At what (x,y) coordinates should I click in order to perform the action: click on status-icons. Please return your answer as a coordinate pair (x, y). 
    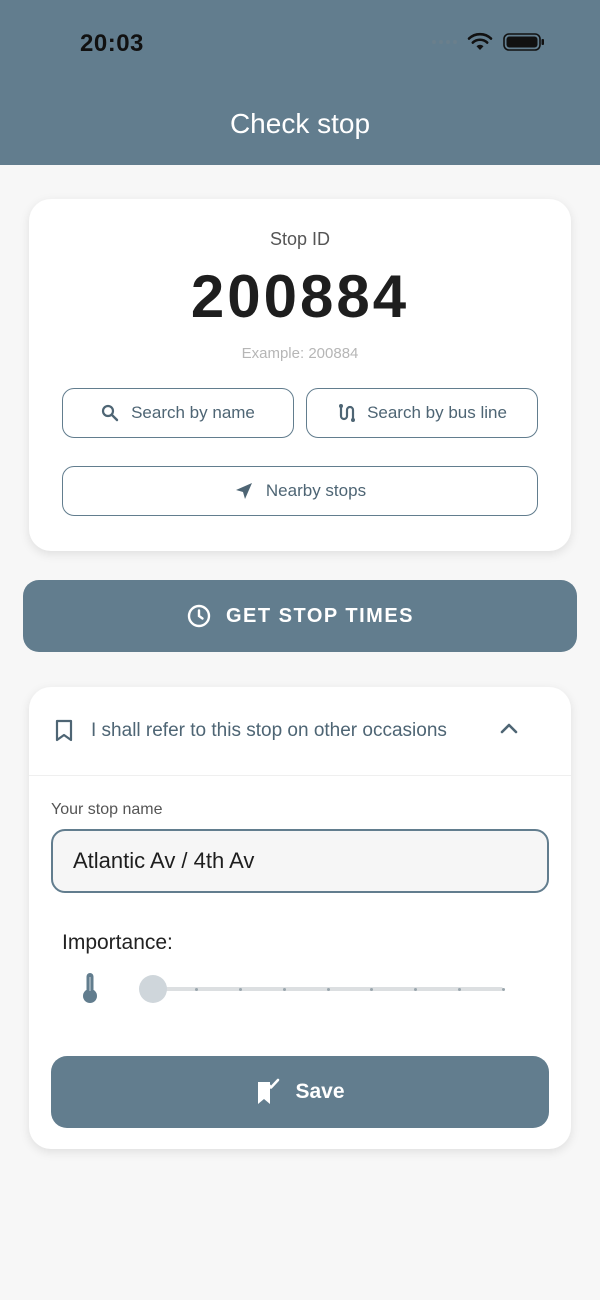
    Looking at the image, I should click on (488, 42).